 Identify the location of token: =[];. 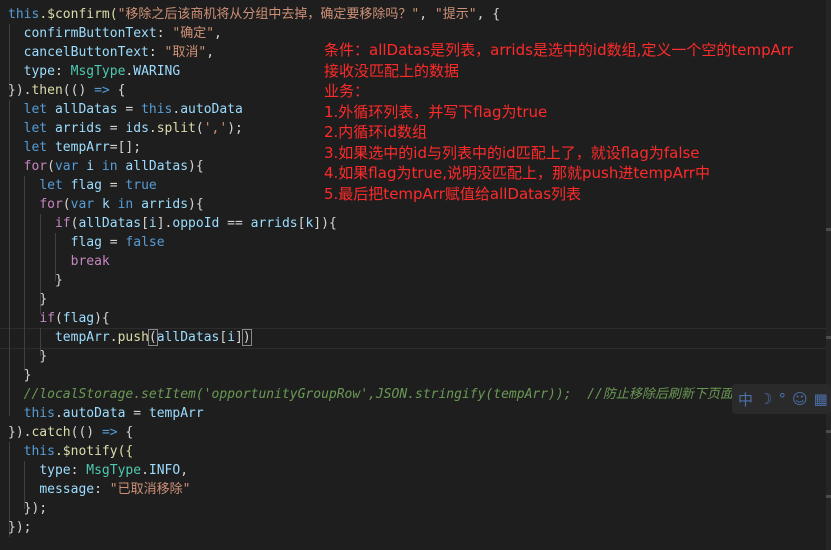
(125, 147).